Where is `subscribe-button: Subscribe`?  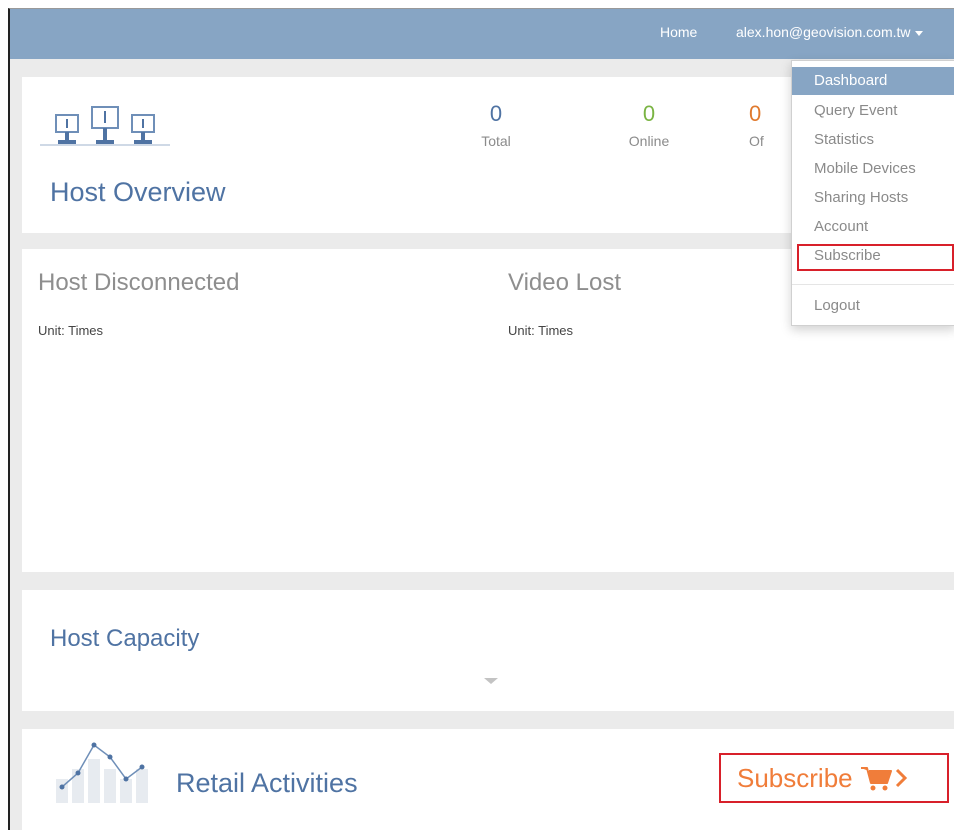 subscribe-button: Subscribe is located at coordinates (834, 778).